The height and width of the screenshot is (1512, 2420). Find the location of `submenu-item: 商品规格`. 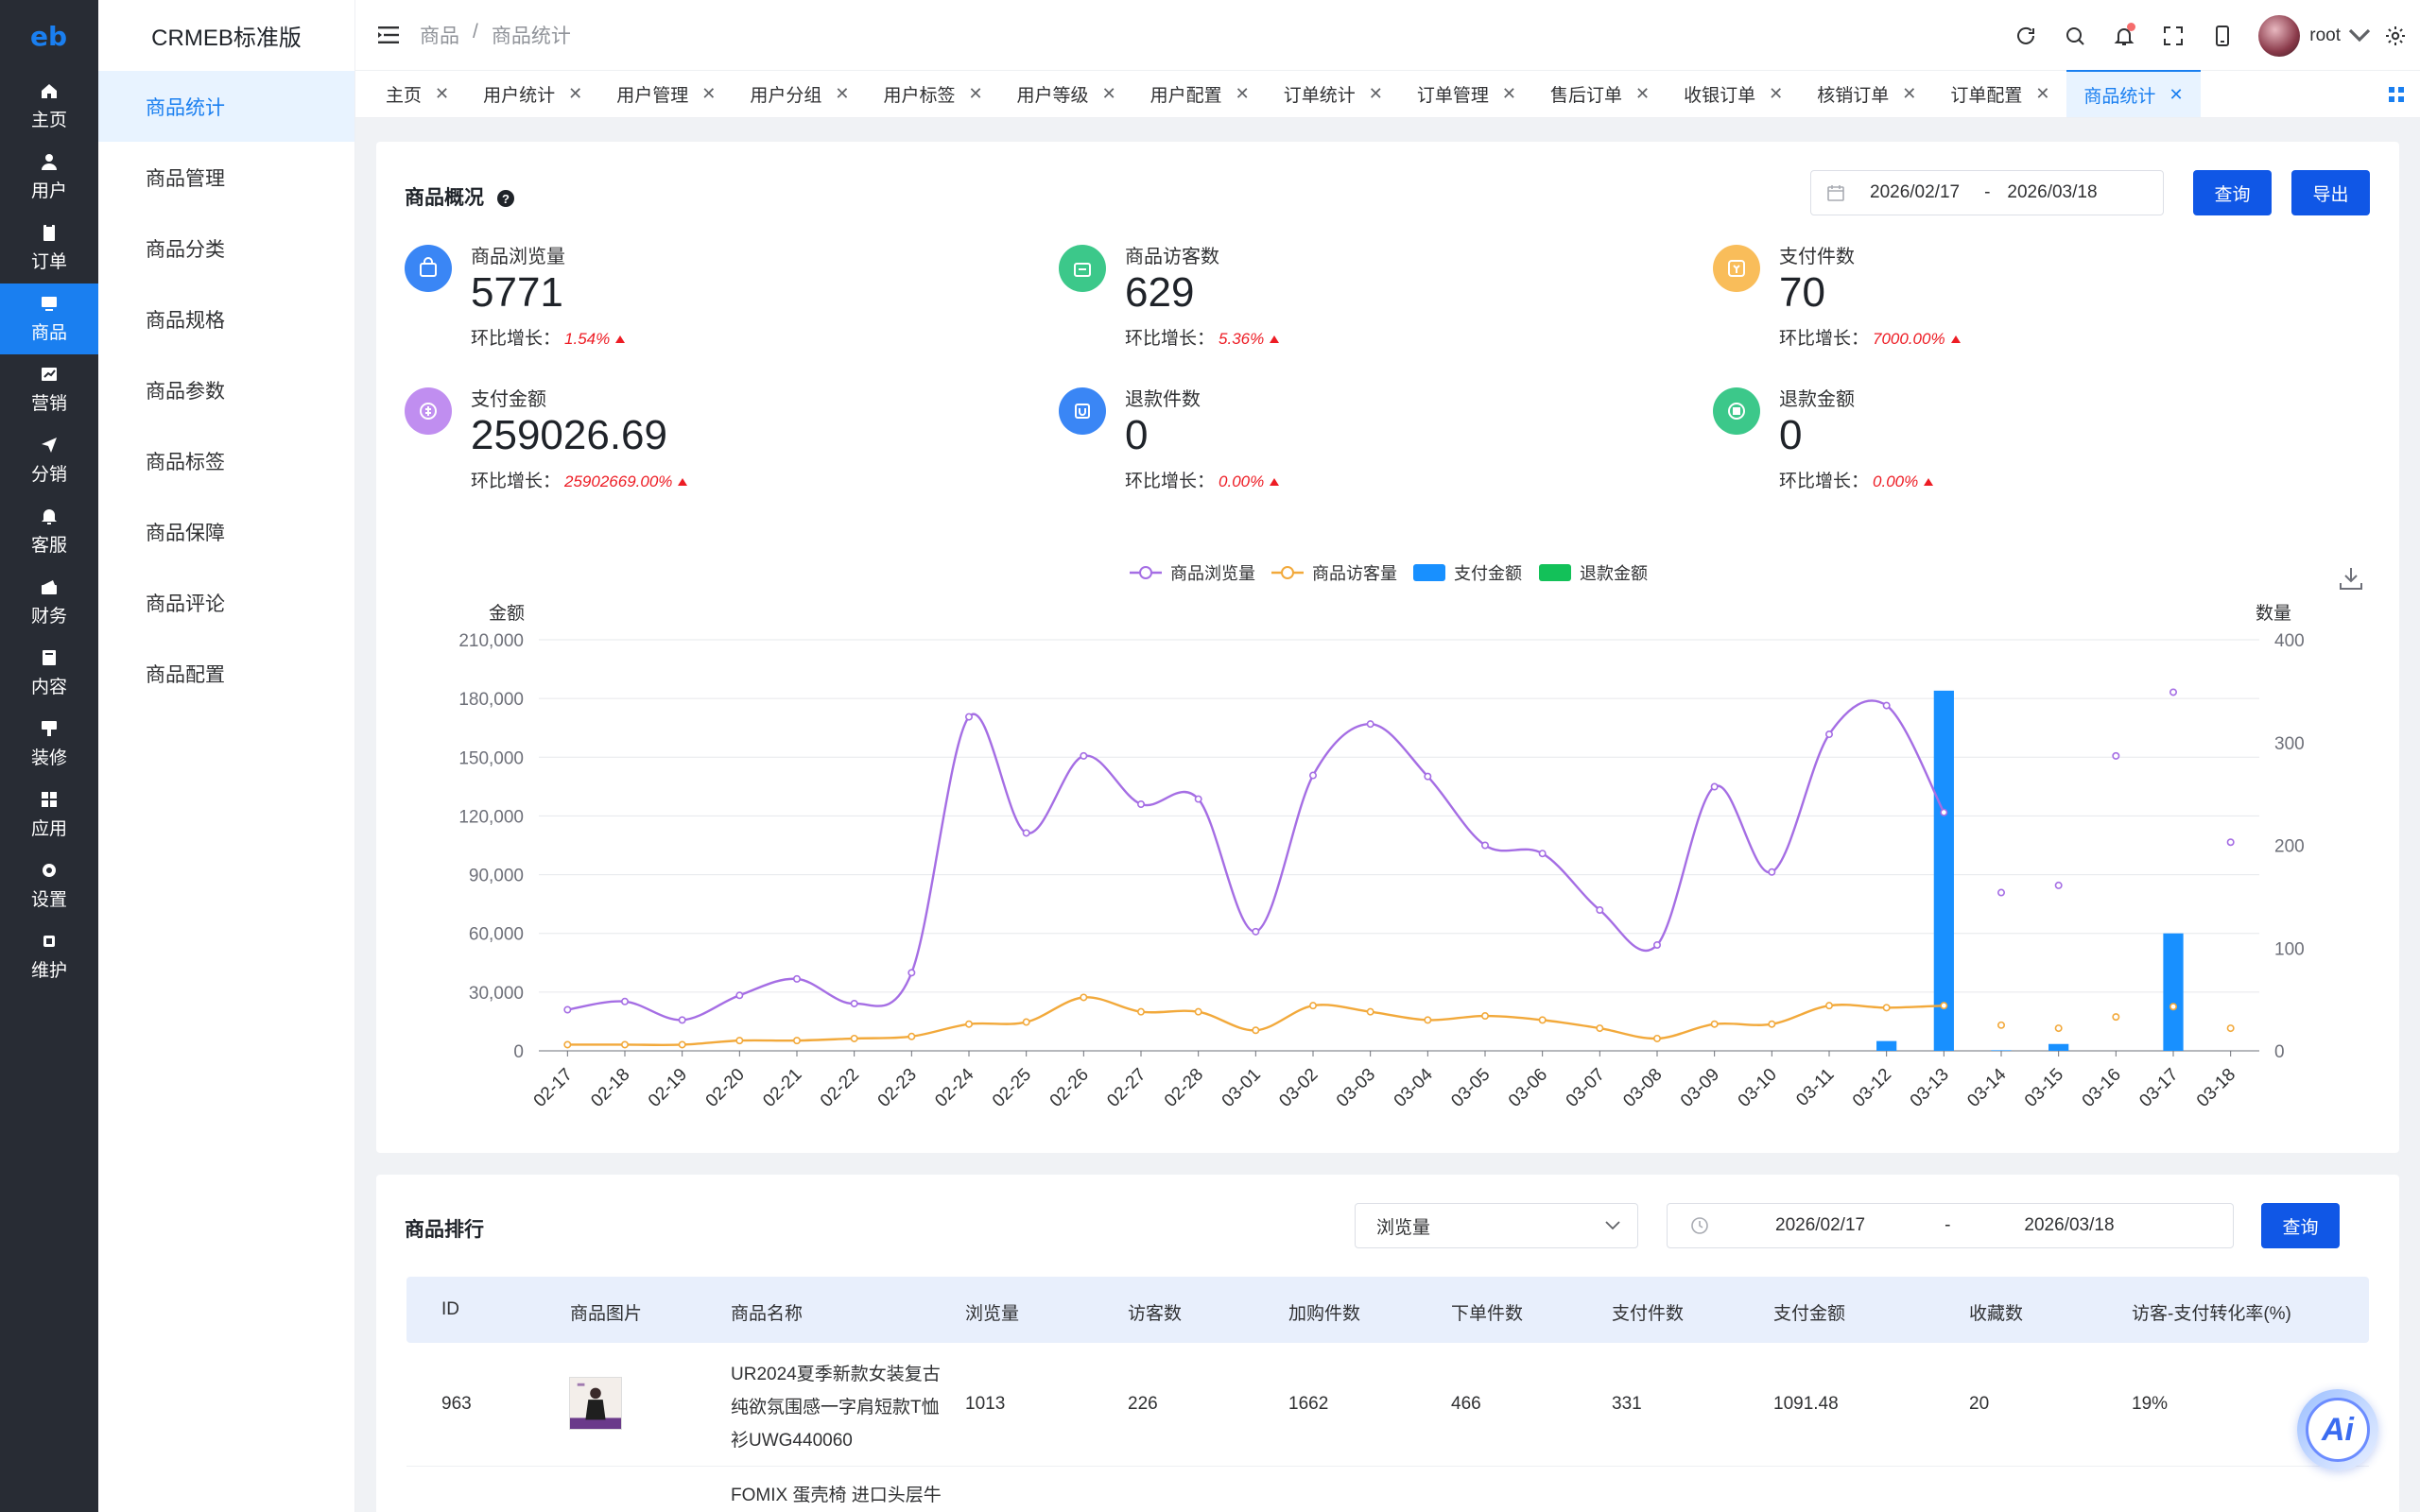

submenu-item: 商品规格 is located at coordinates (226, 319).